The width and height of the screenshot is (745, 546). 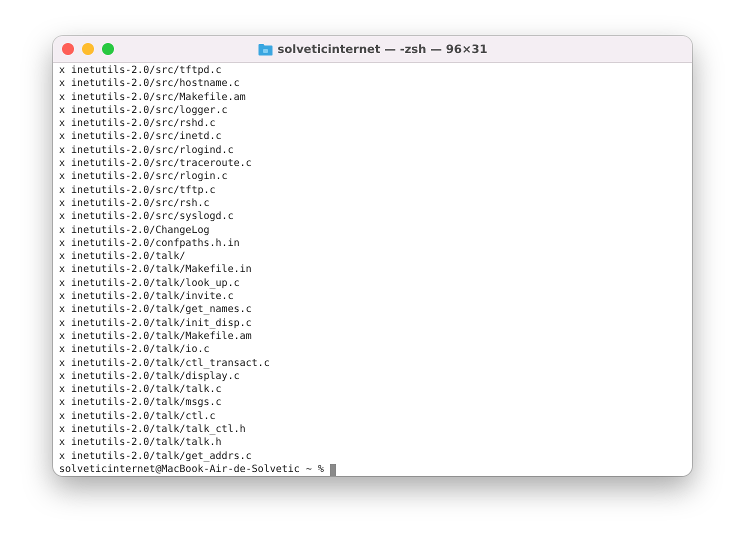 I want to click on shell-prompt: solveticinternet@MacBook-Air-de-Solvetic ~ %, so click(x=191, y=469).